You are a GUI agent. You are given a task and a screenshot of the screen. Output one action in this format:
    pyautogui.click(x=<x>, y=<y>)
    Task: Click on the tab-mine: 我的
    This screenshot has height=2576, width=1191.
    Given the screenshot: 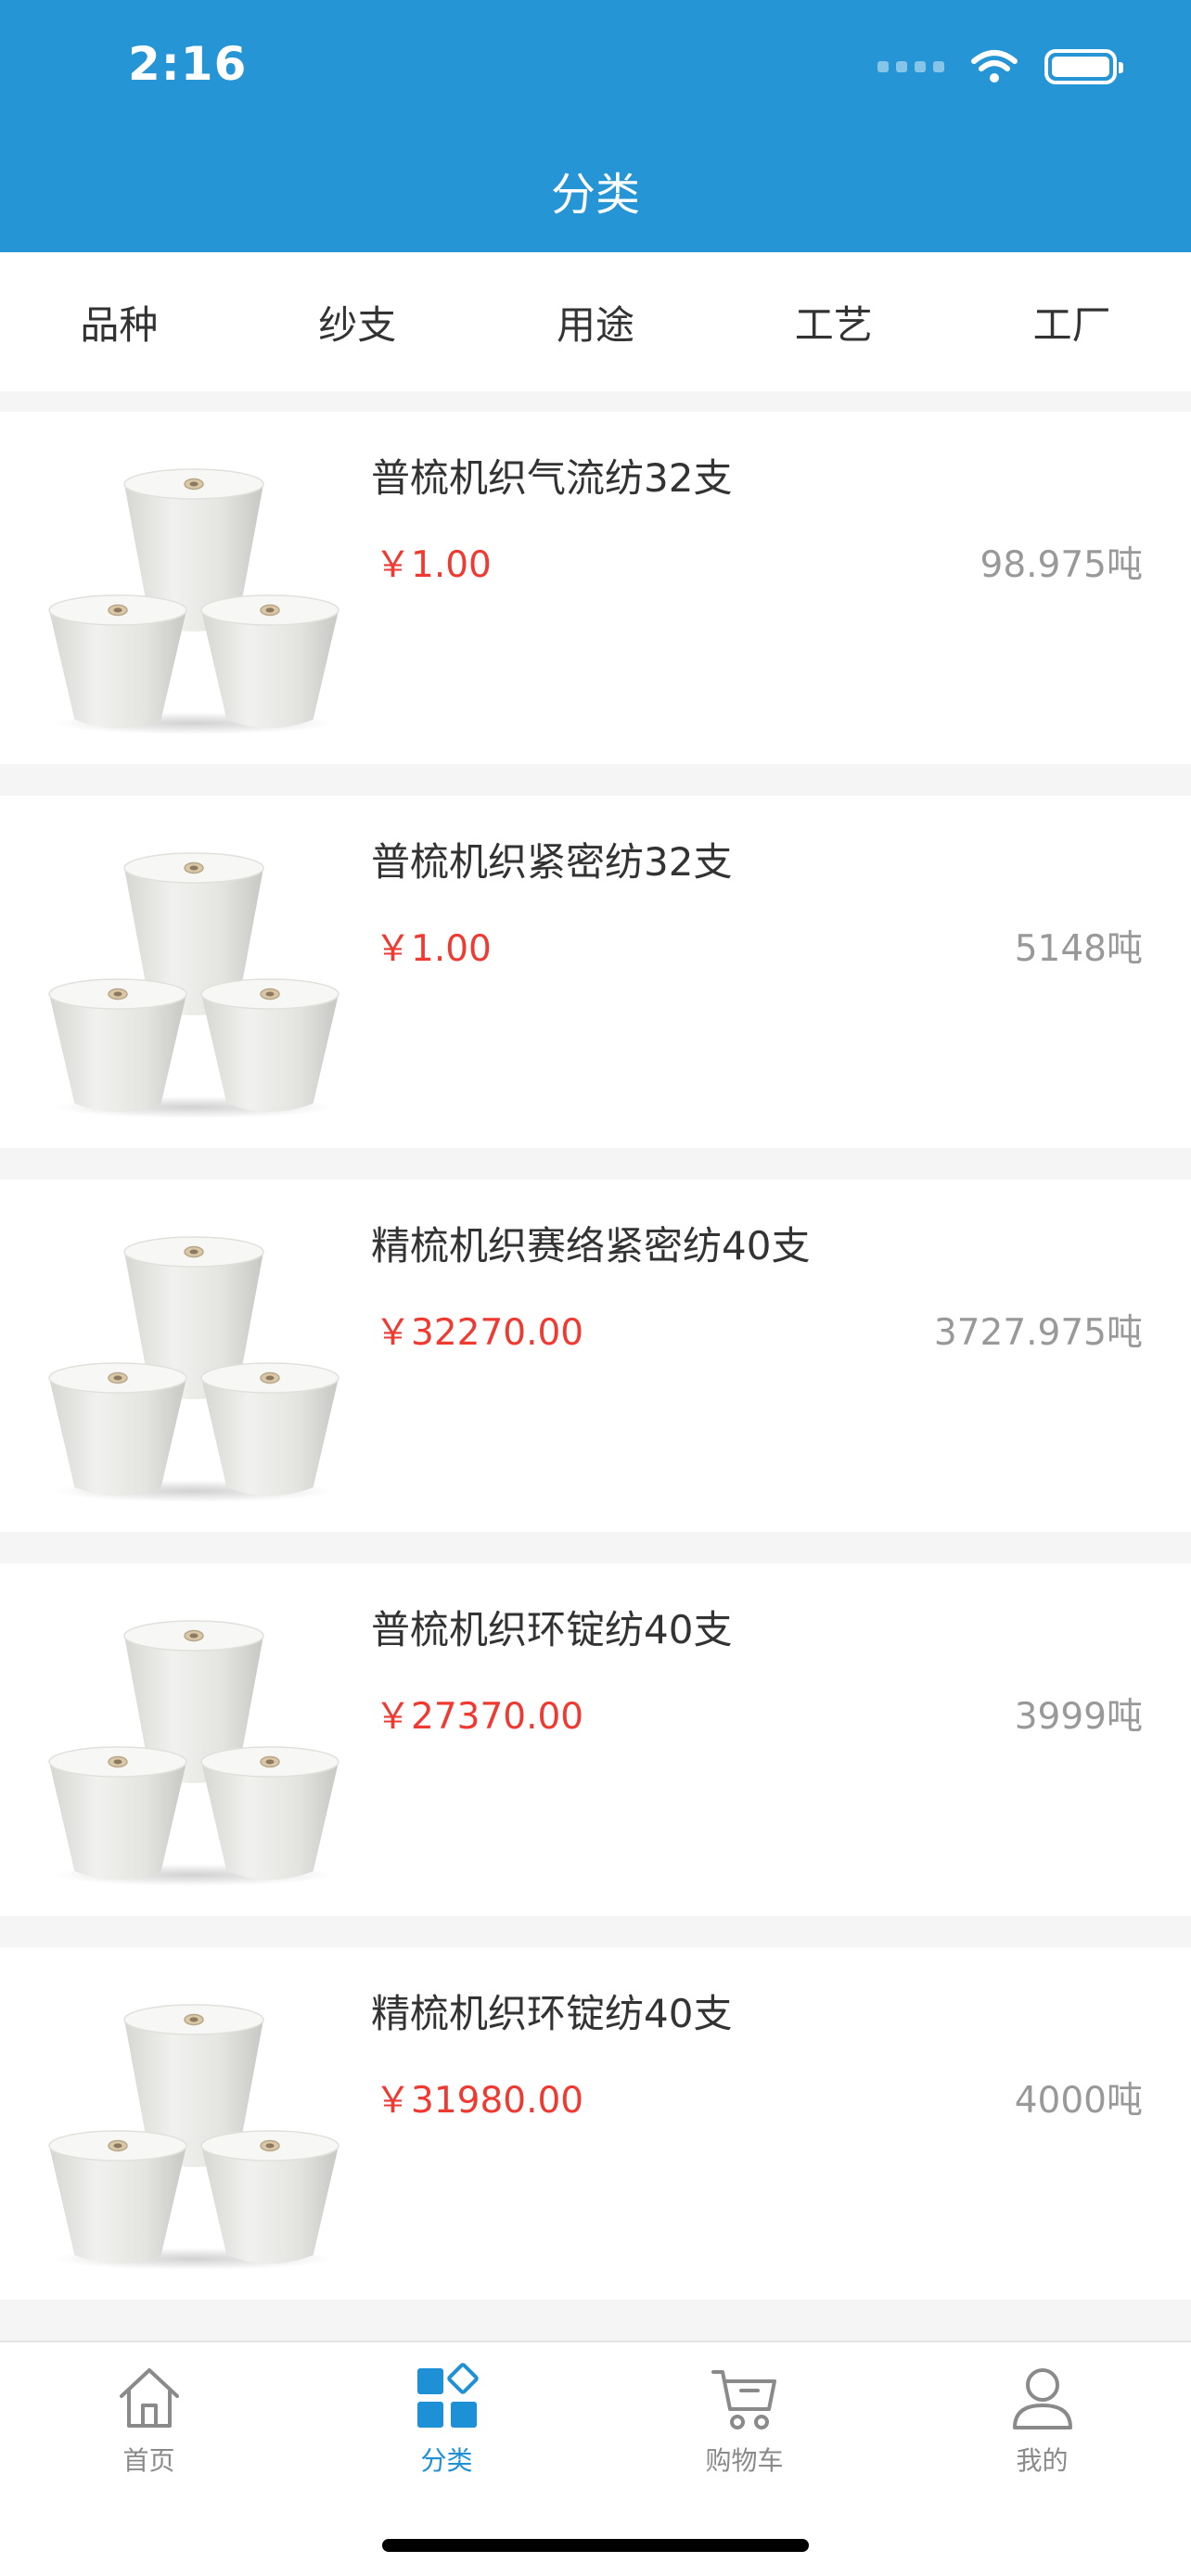 What is the action you would take?
    pyautogui.click(x=1042, y=2459)
    